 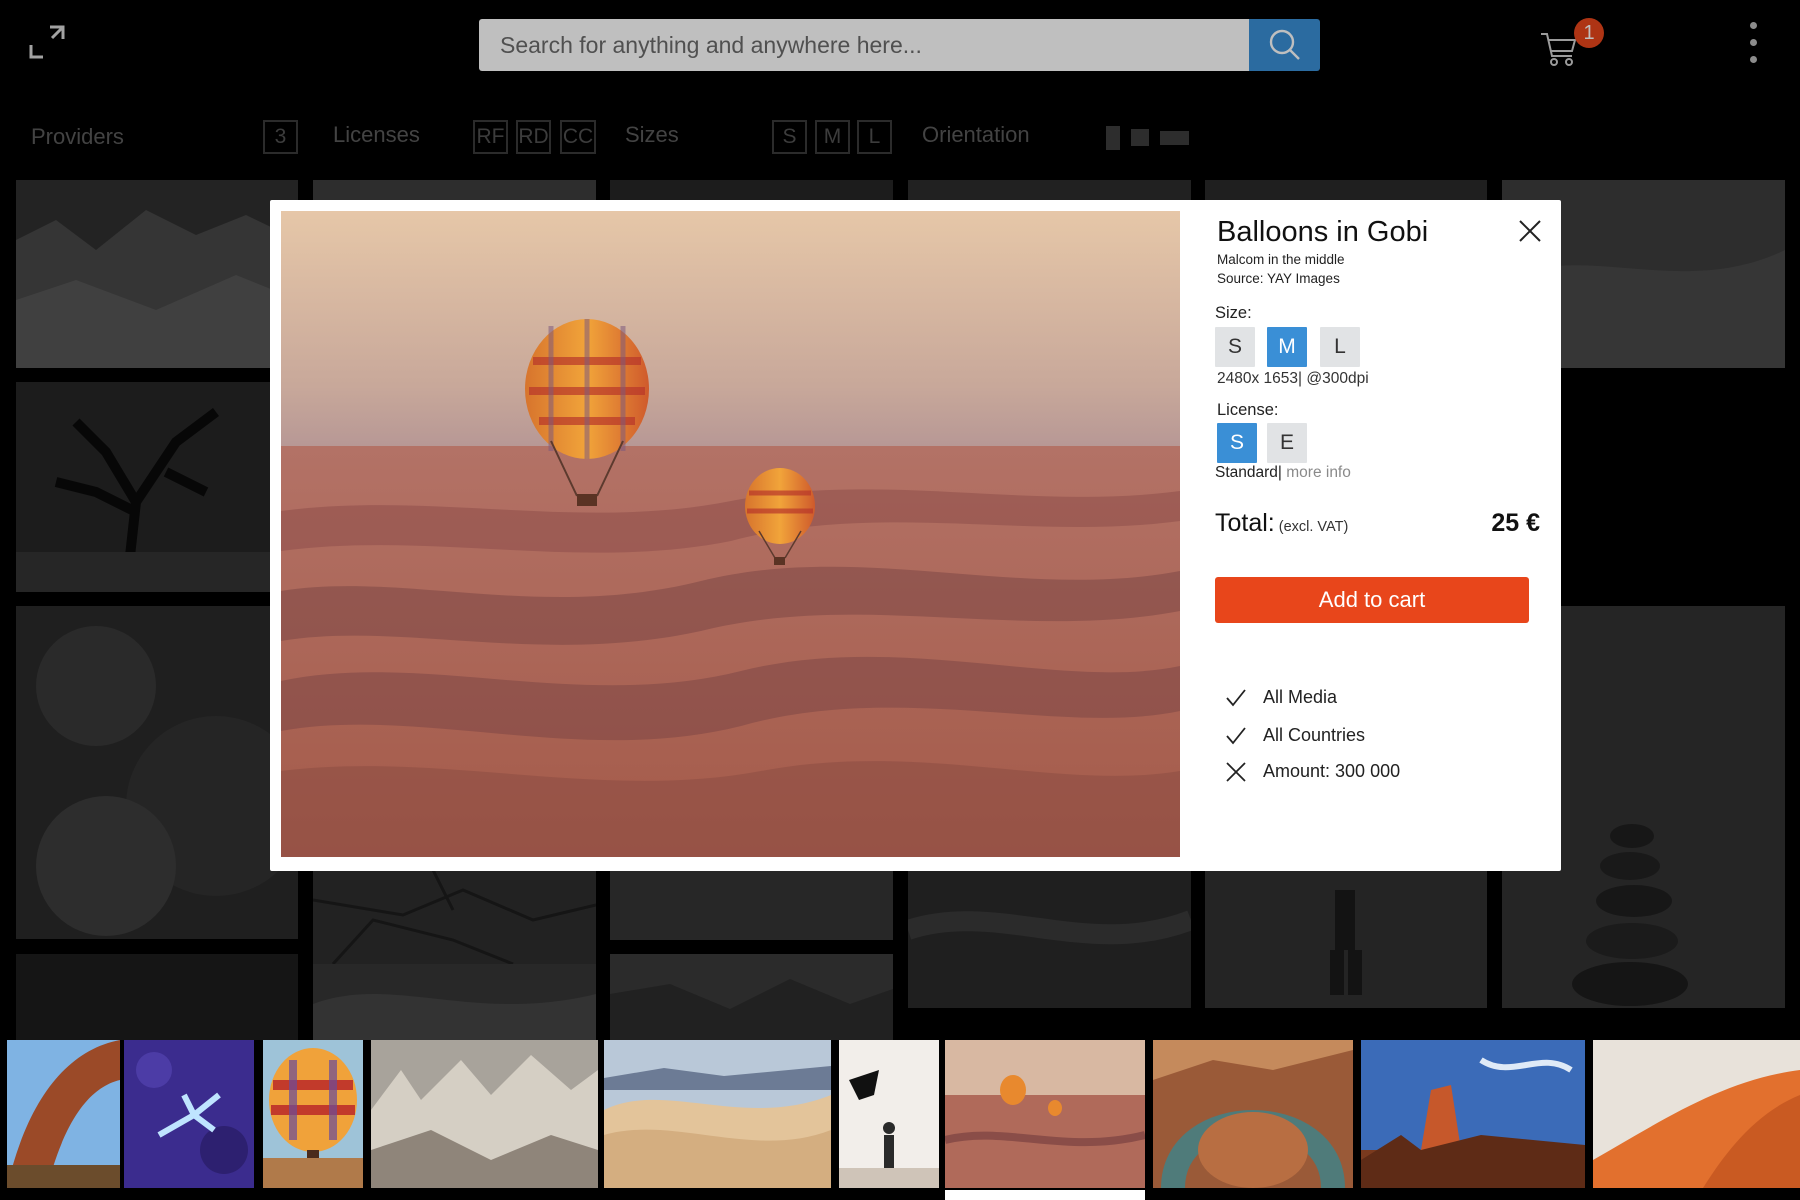 What do you see at coordinates (1300, 697) in the screenshot?
I see `feature-text: All Media` at bounding box center [1300, 697].